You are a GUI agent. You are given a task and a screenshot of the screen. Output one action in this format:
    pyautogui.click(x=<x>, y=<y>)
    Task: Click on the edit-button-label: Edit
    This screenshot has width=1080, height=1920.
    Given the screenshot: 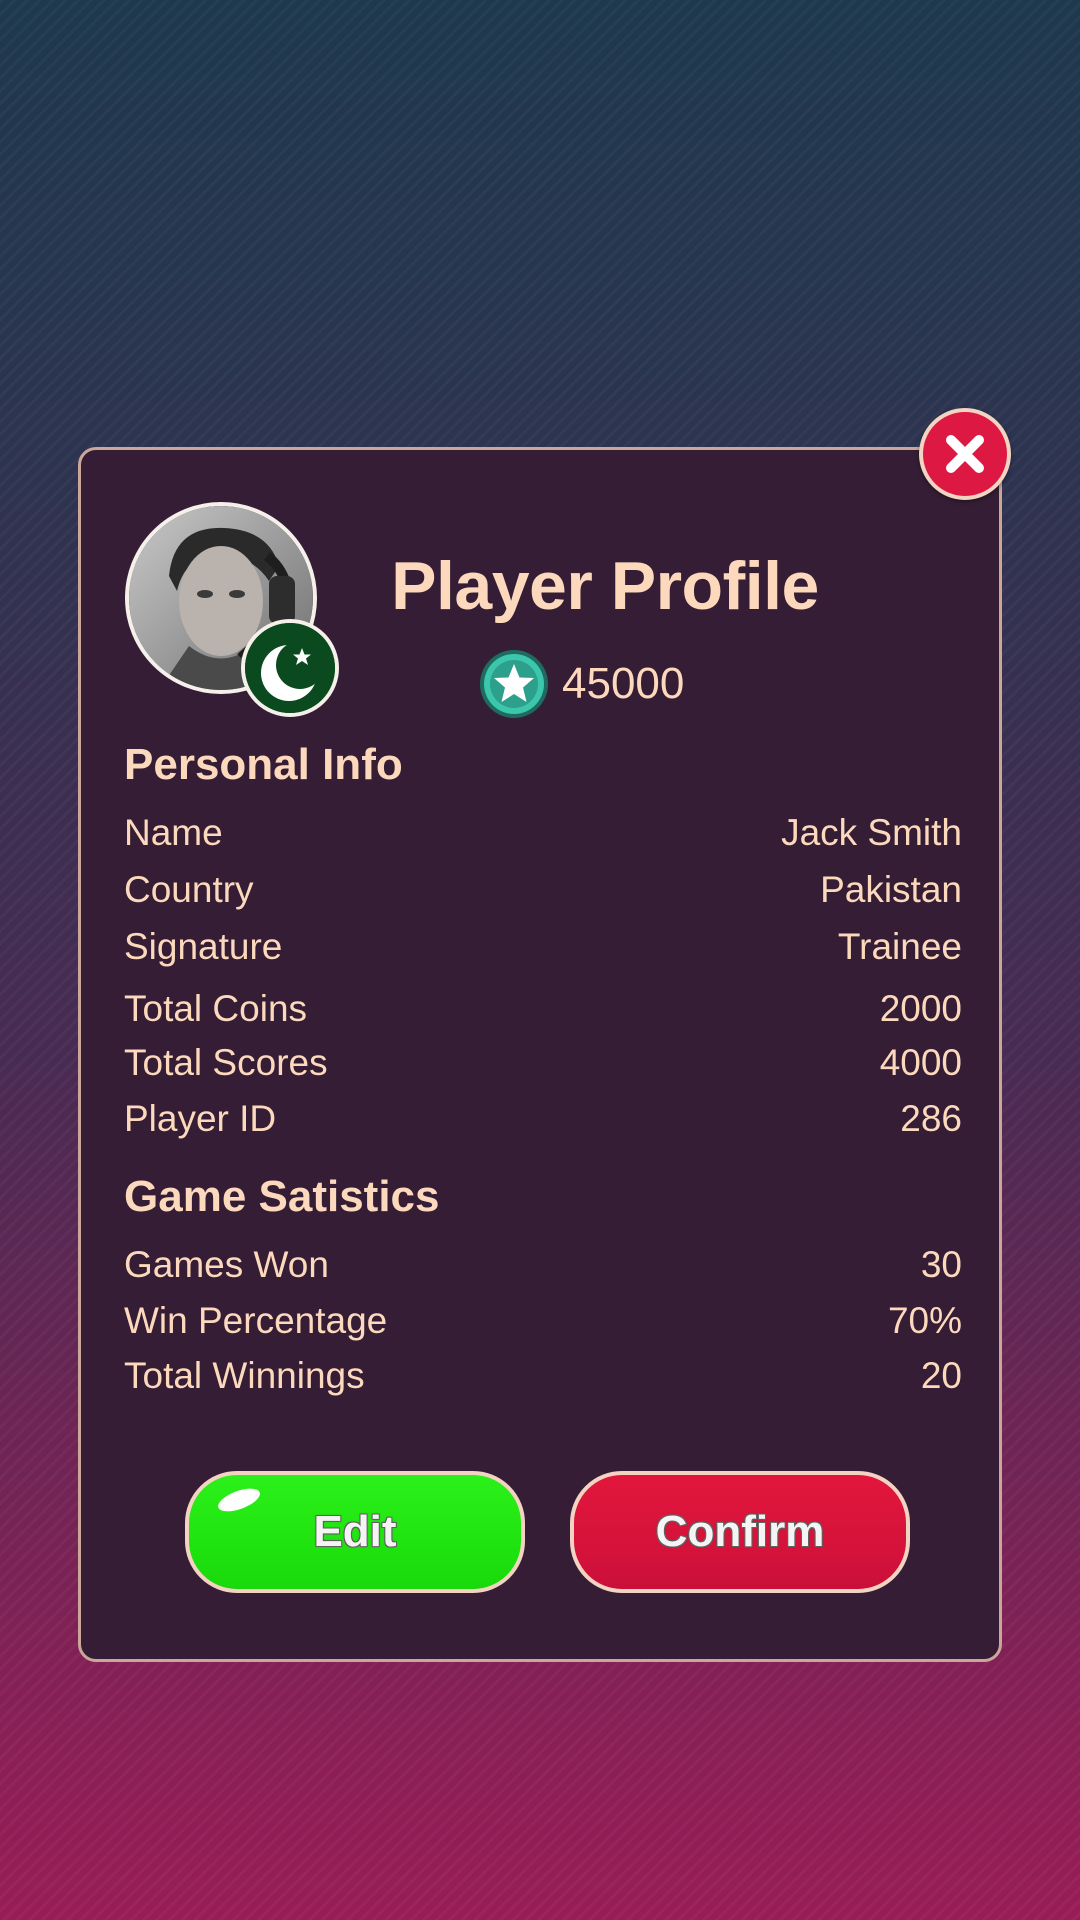 What is the action you would take?
    pyautogui.click(x=355, y=1531)
    